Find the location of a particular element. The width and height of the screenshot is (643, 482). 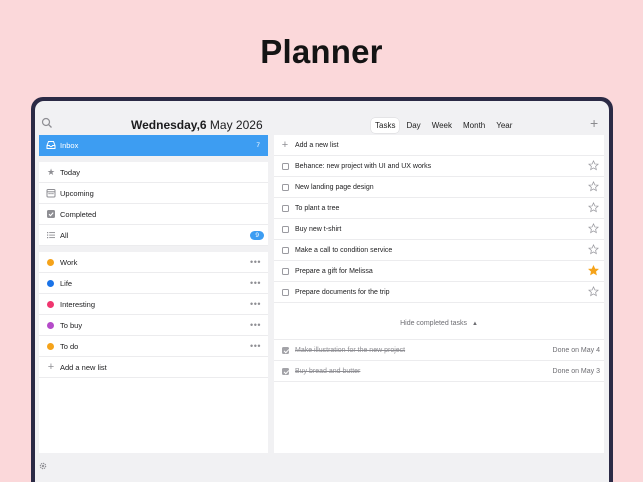

tab-tasks: Tasks is located at coordinates (385, 125).